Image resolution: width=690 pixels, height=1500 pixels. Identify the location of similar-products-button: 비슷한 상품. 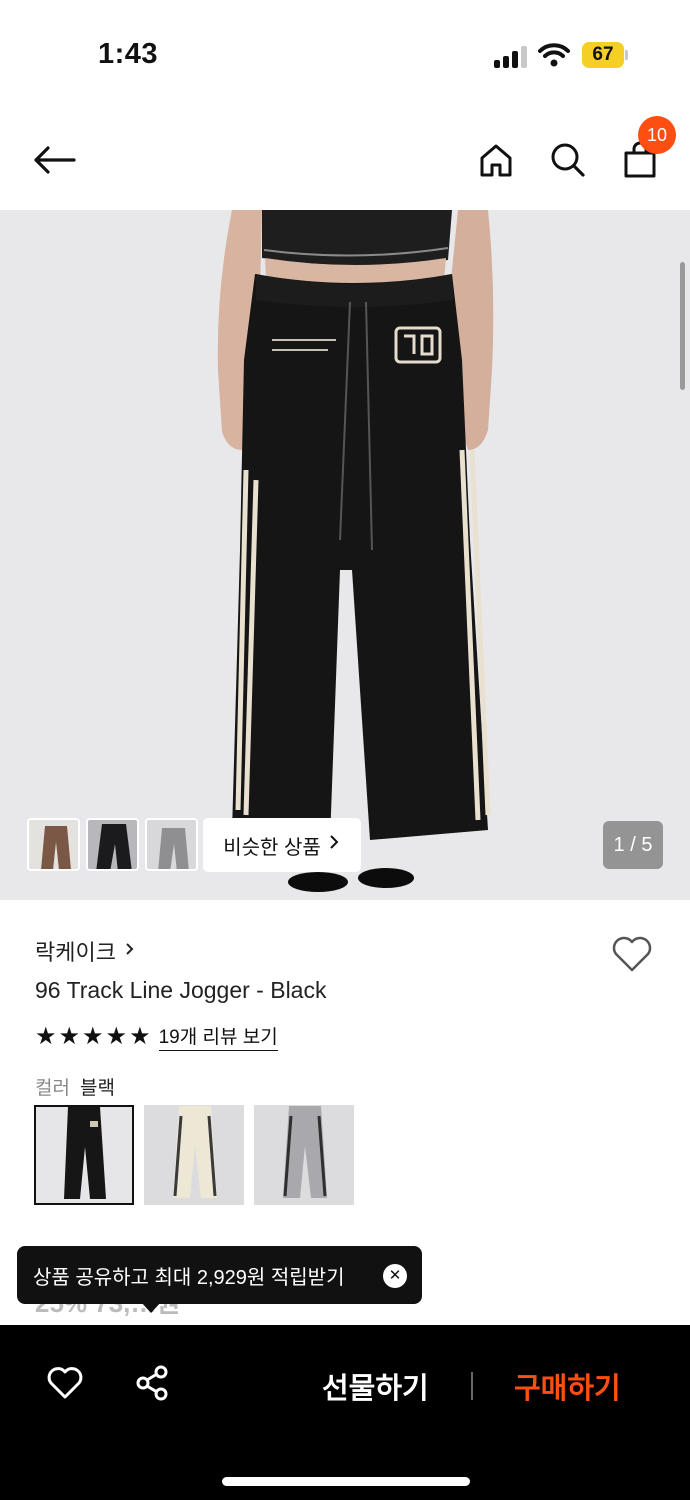
(282, 845).